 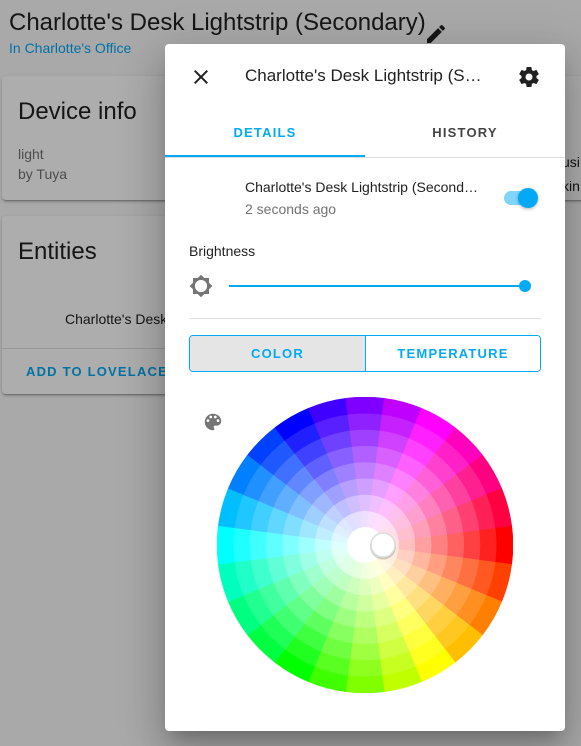 I want to click on brightness-slider, so click(x=380, y=286).